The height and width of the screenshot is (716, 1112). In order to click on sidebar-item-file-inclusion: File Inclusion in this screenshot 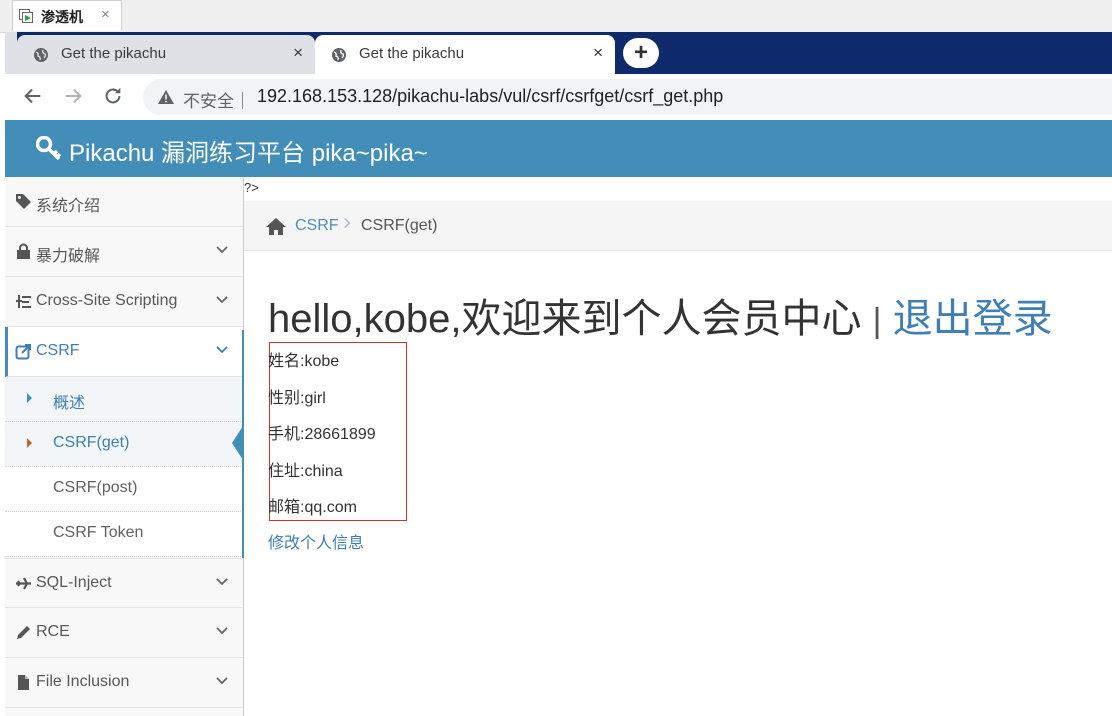, I will do `click(124, 683)`.